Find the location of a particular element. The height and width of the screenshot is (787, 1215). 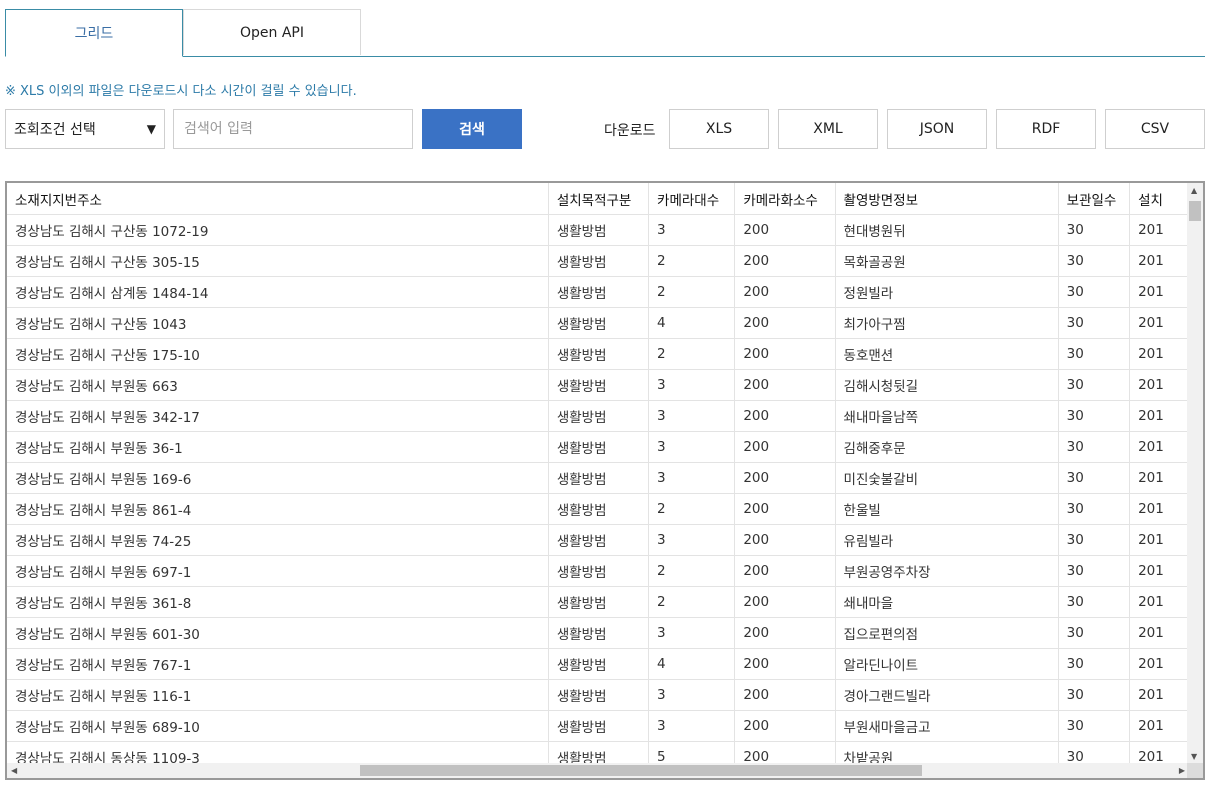

table-row: 경상남도 김해시 구산동 1043 생활방범 4 200 최가아구찜 30 201 is located at coordinates (598, 323).